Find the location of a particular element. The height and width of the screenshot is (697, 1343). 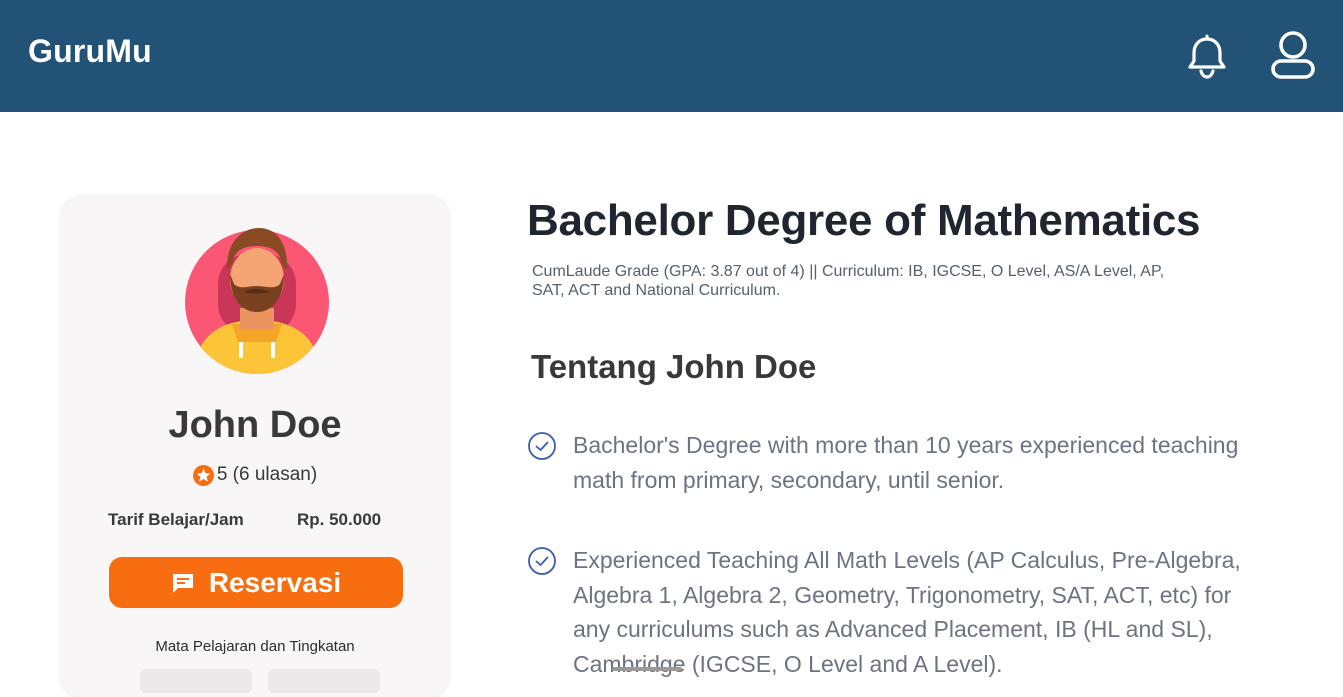

tutor-name: John Doe is located at coordinates (255, 425).